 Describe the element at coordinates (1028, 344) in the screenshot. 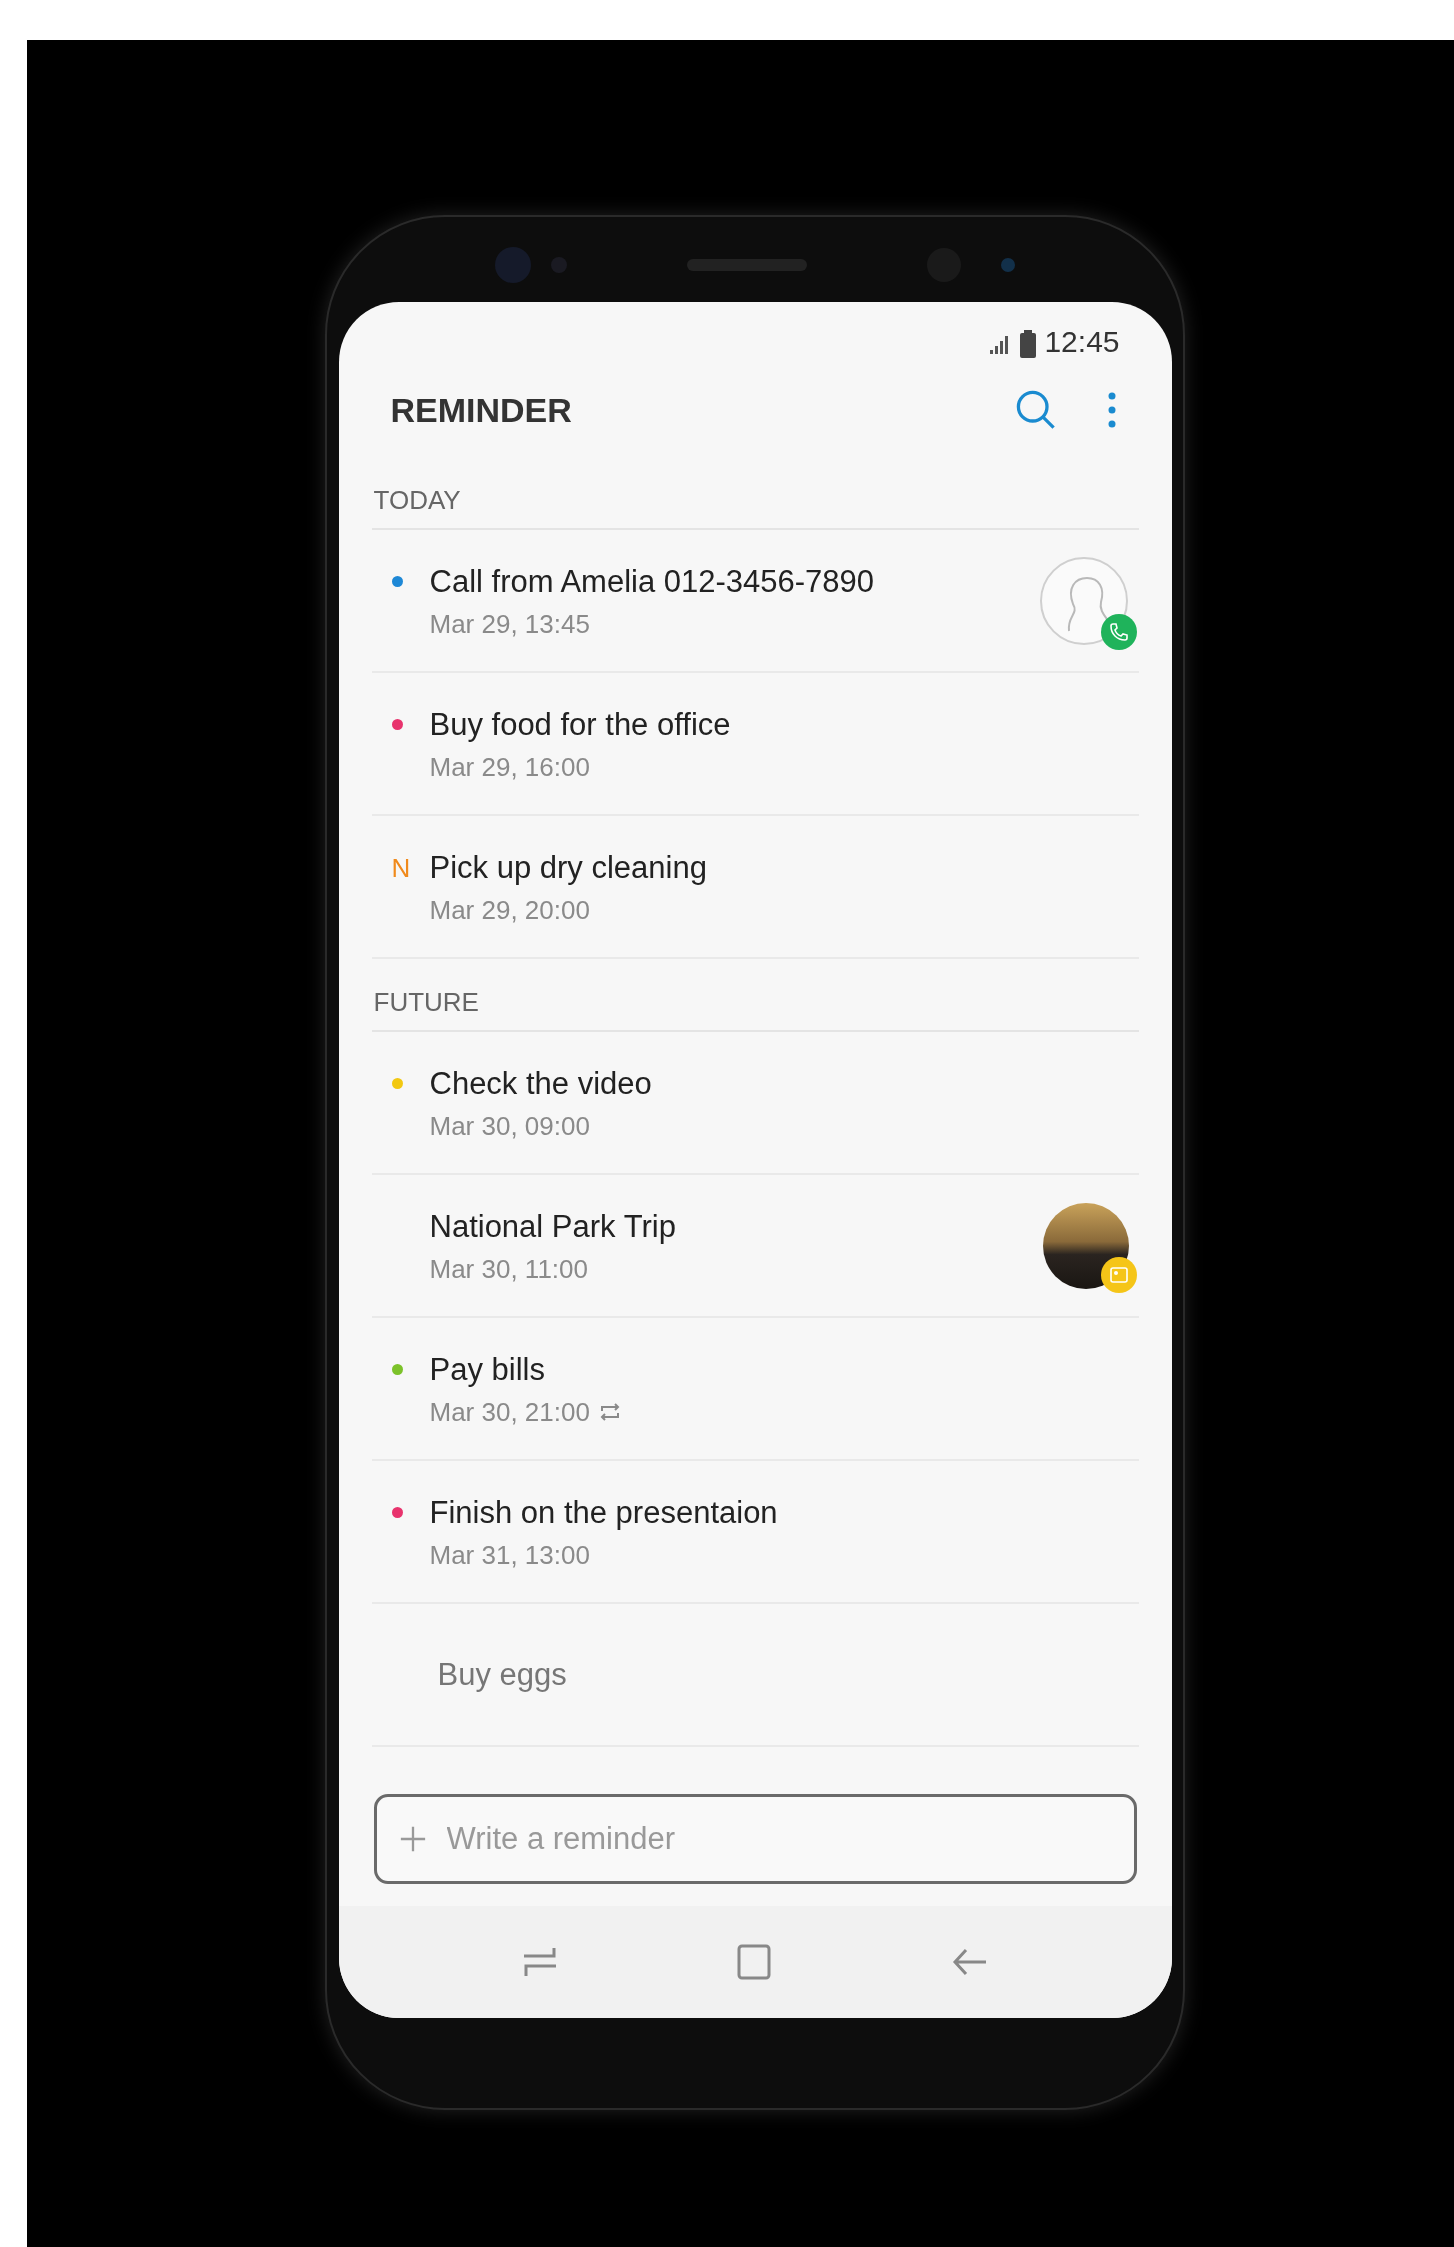

I see `battery-icon` at that location.